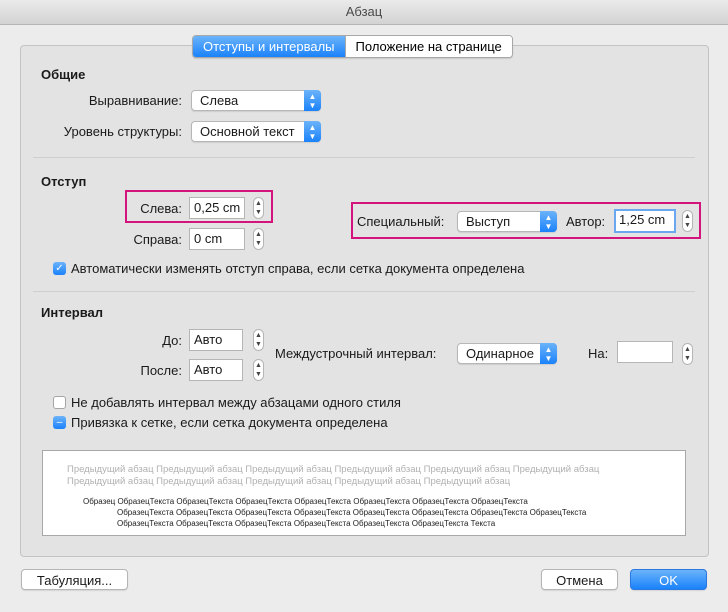 The height and width of the screenshot is (612, 728). I want to click on at-label: На:, so click(598, 353).